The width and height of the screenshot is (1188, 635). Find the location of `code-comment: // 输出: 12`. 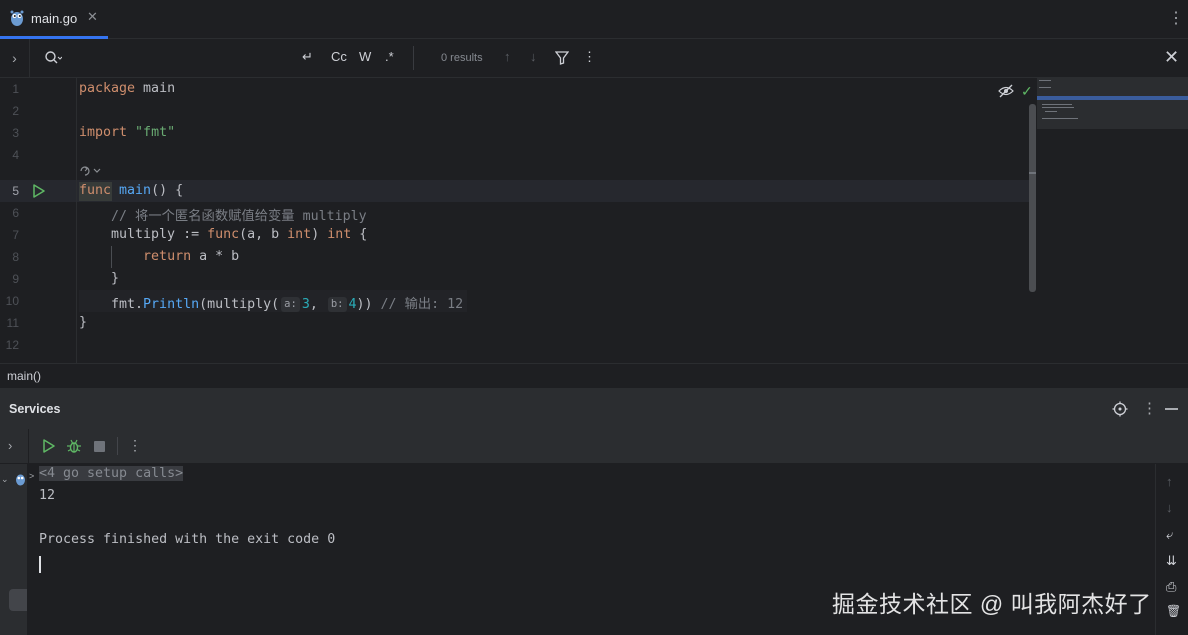

code-comment: // 输出: 12 is located at coordinates (422, 304).